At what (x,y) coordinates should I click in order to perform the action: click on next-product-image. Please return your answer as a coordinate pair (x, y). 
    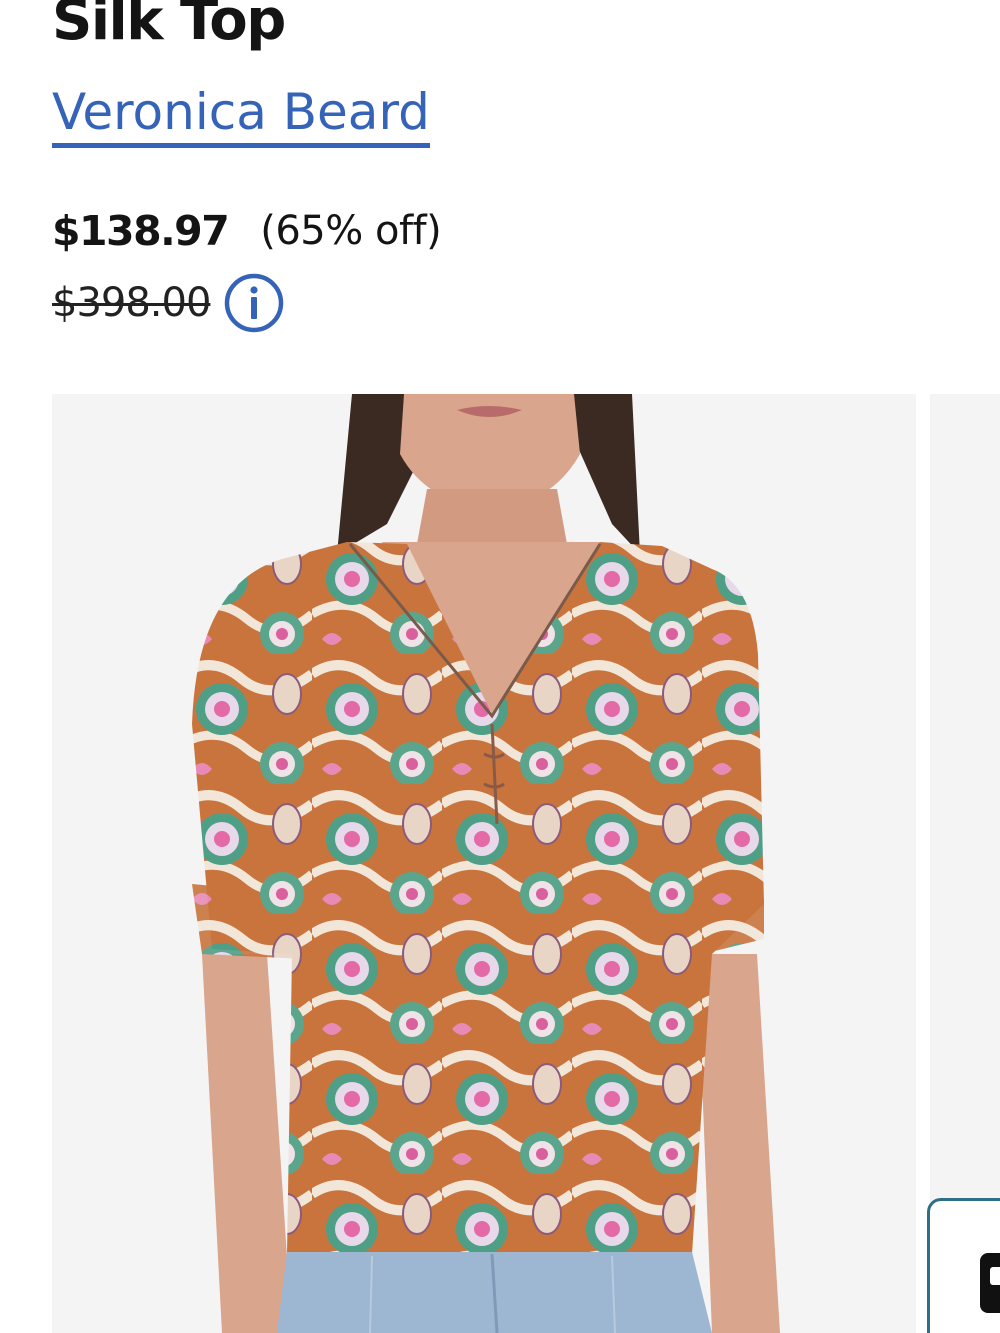
    Looking at the image, I should click on (965, 863).